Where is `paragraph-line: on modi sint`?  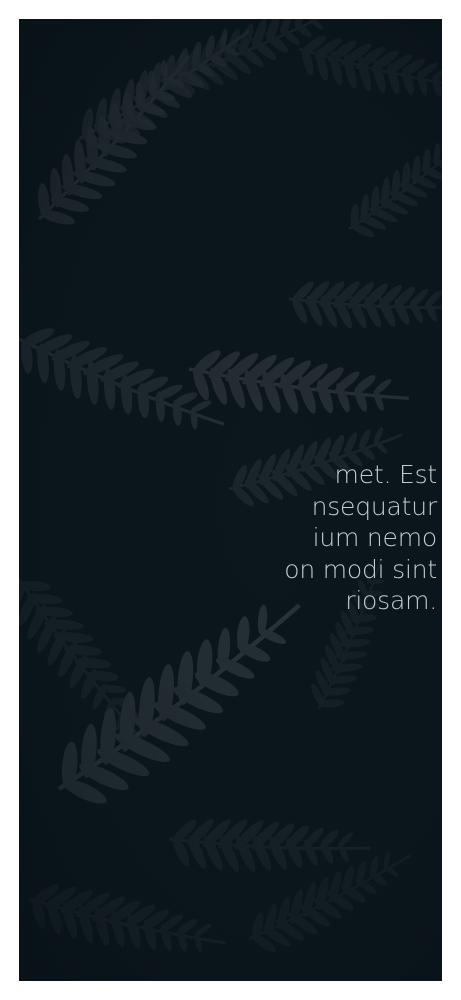 paragraph-line: on modi sint is located at coordinates (360, 569).